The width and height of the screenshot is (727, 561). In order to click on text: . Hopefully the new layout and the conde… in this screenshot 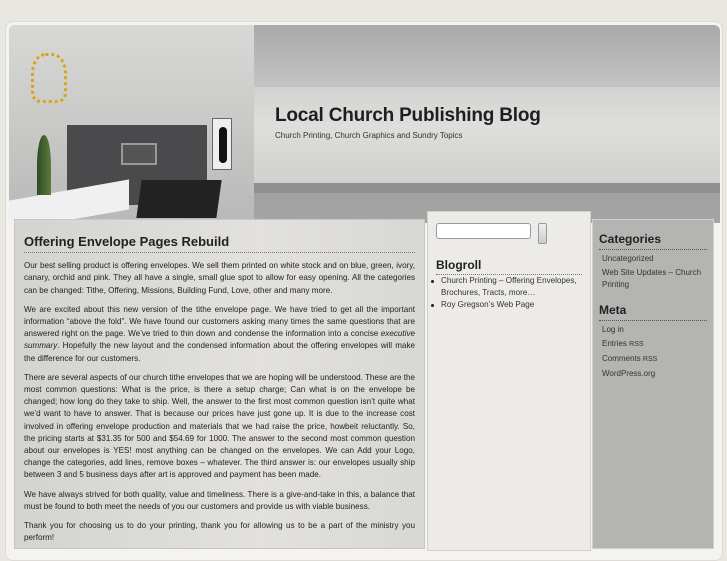, I will do `click(219, 352)`.